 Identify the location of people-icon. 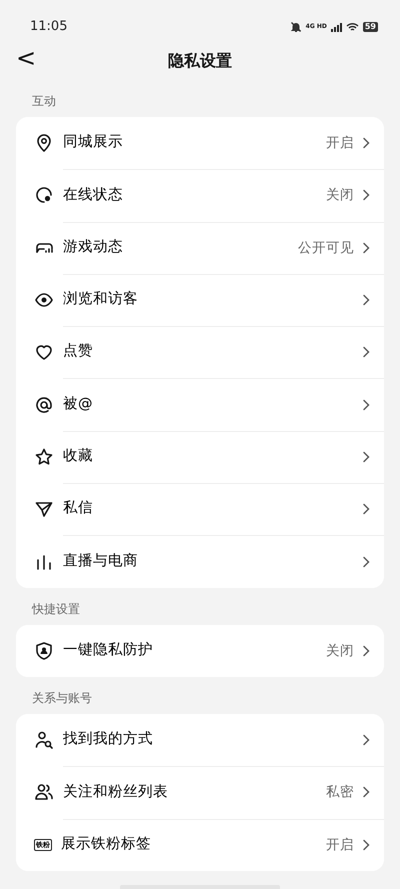
(44, 792).